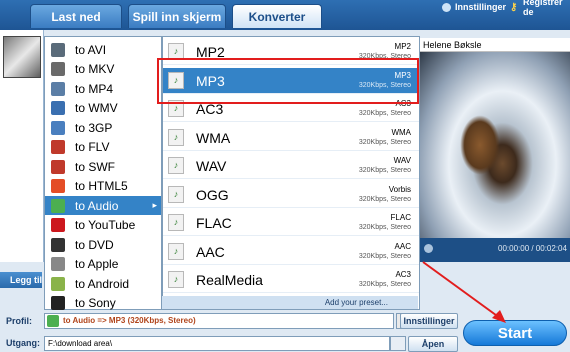 This screenshot has width=570, height=352. I want to click on add-button: Legg til, so click(21, 280).